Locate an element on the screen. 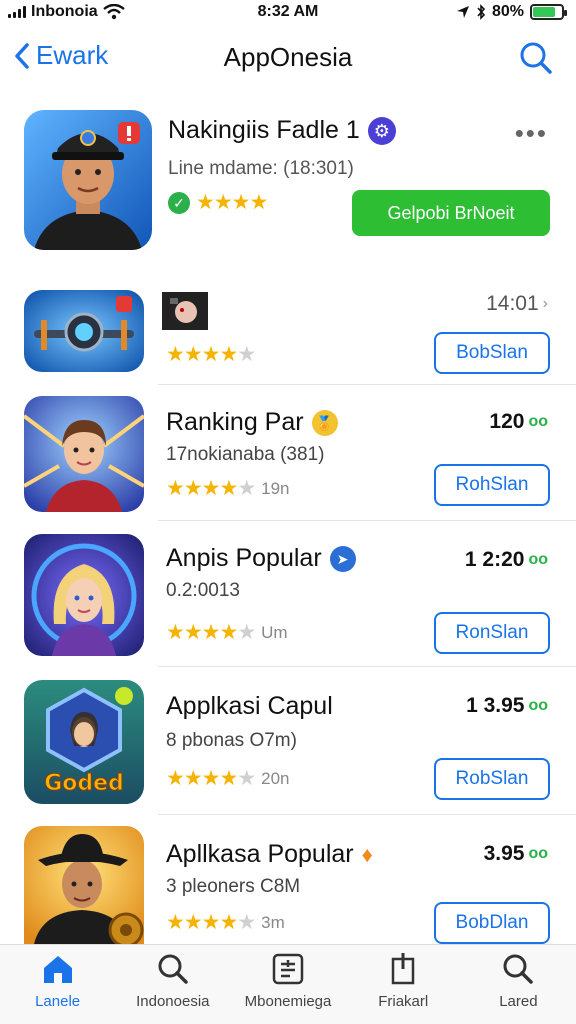 Image resolution: width=576 pixels, height=1024 pixels. goded-logo-text: Goded is located at coordinates (84, 783).